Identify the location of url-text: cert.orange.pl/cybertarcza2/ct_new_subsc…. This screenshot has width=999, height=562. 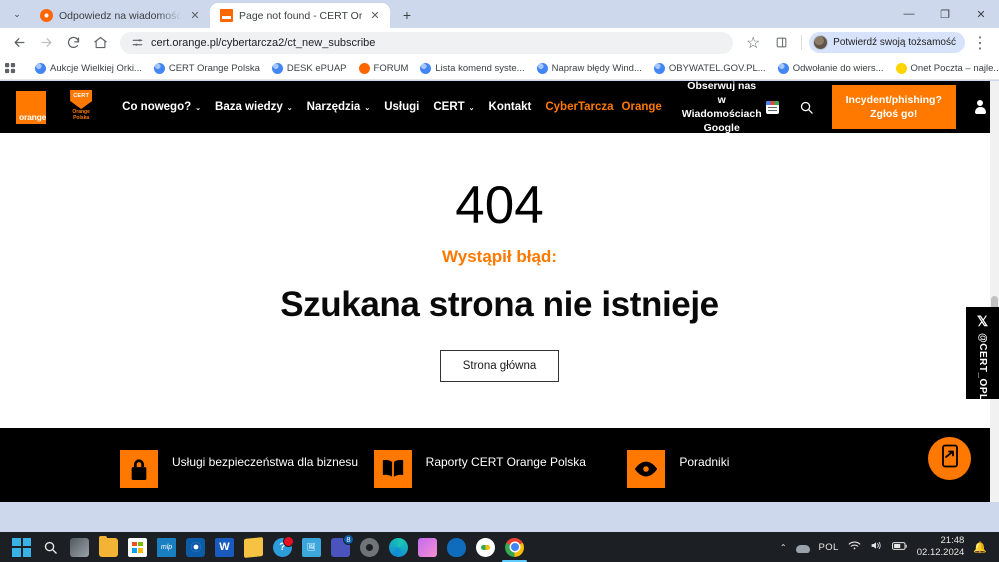
(263, 42).